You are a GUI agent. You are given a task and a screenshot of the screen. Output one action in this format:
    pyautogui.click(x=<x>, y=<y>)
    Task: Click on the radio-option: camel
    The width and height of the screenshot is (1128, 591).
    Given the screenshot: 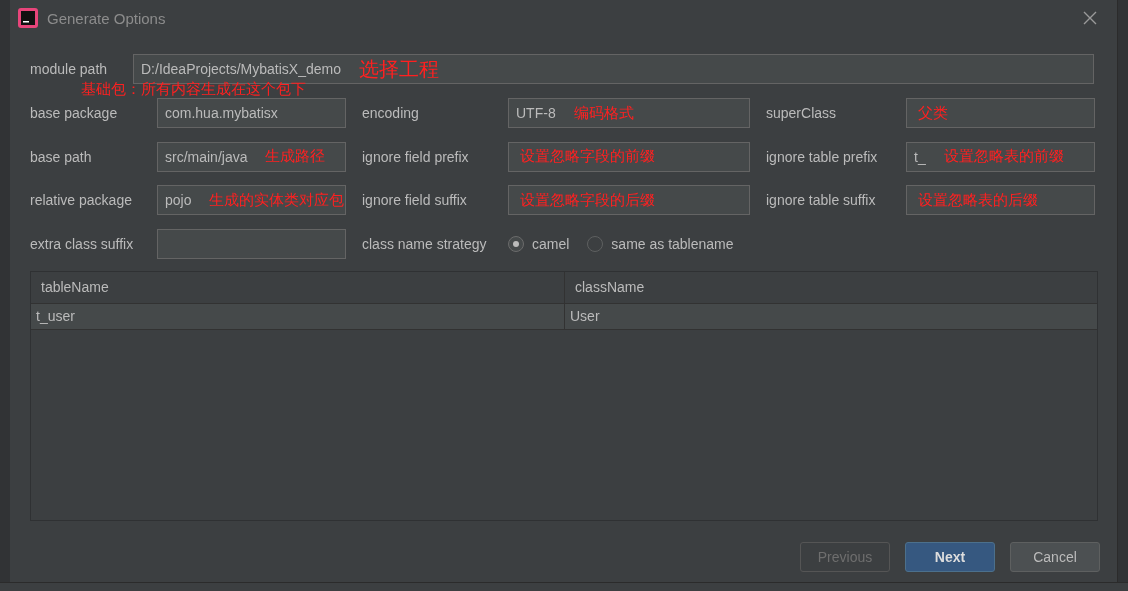 What is the action you would take?
    pyautogui.click(x=539, y=243)
    